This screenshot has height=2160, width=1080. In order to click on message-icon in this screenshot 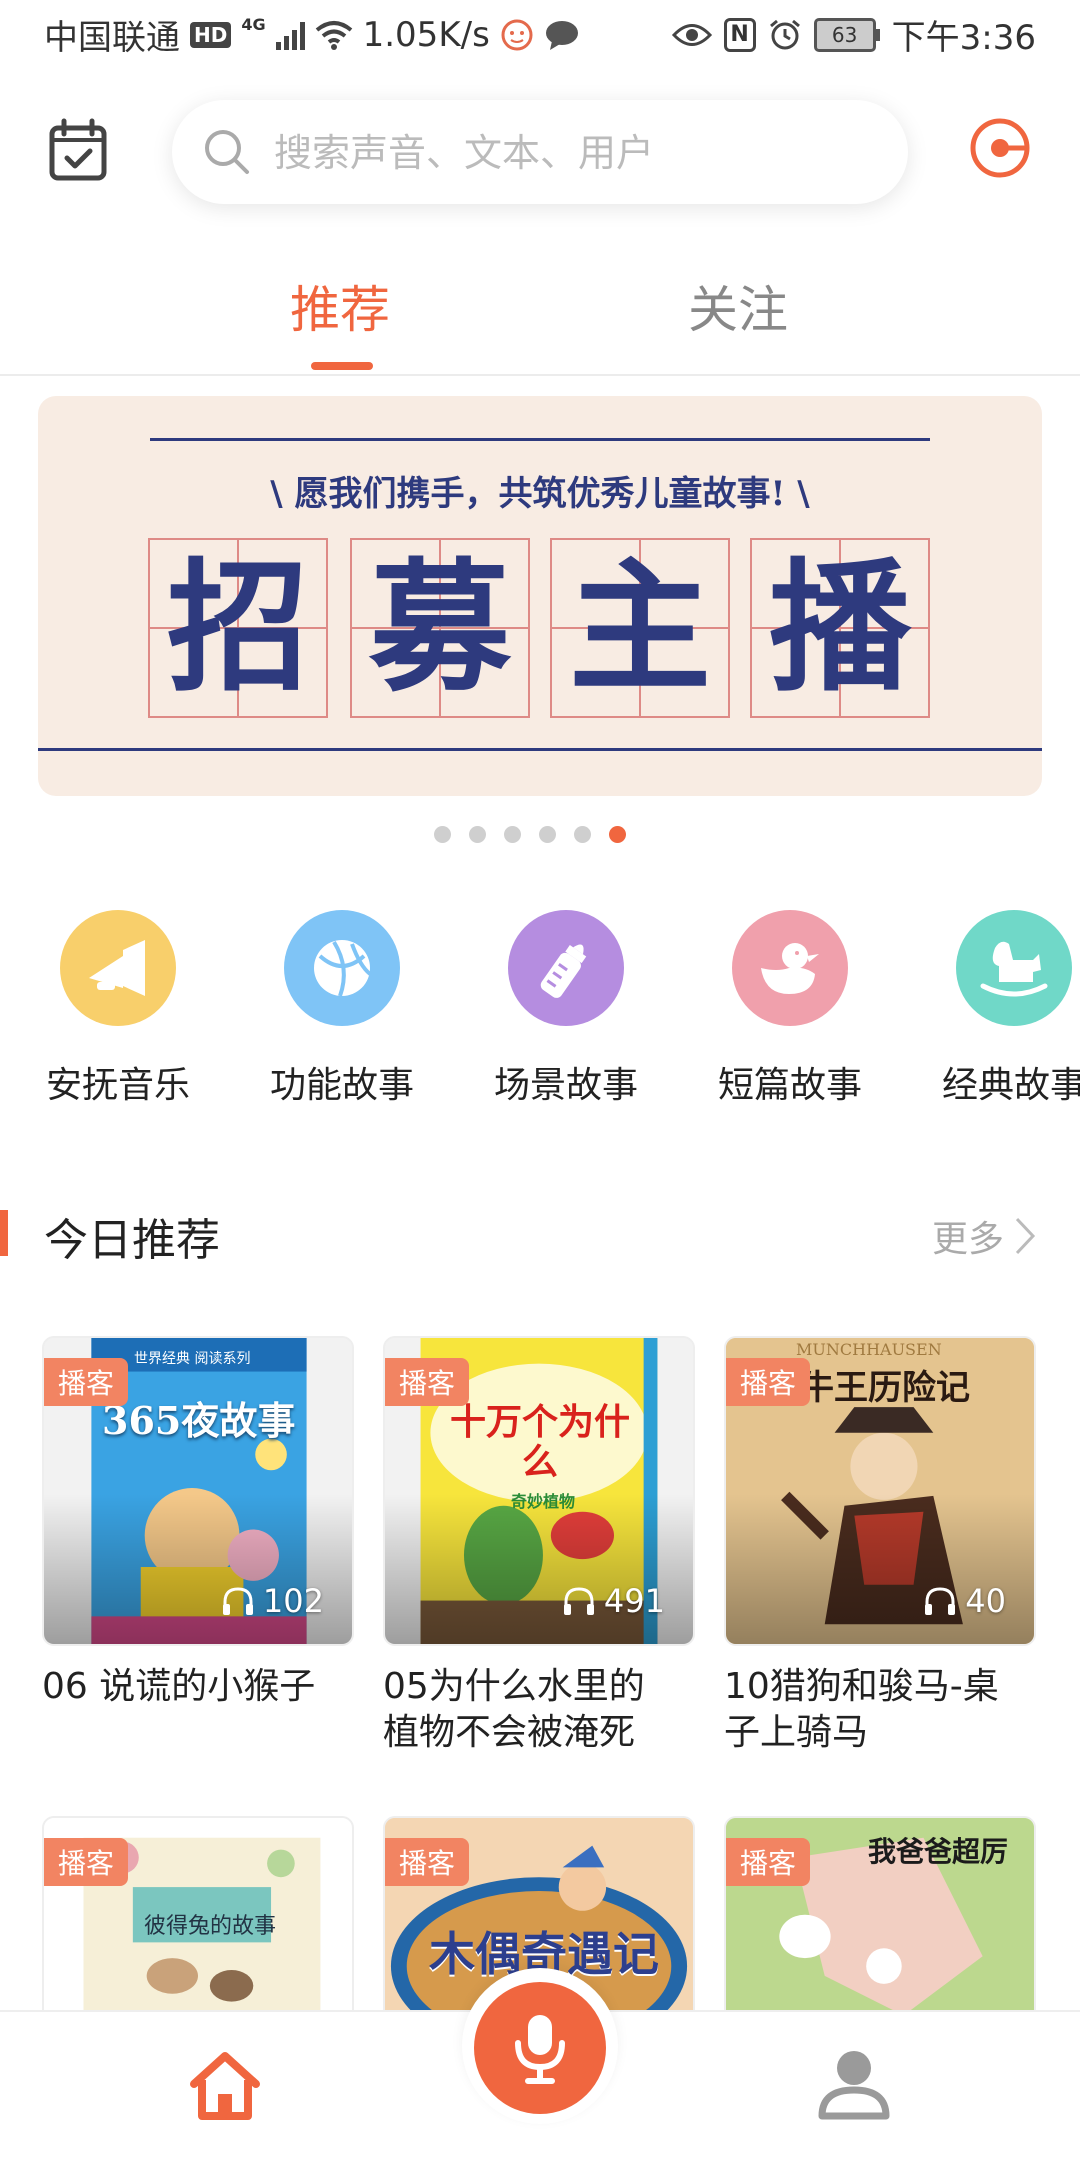, I will do `click(561, 35)`.